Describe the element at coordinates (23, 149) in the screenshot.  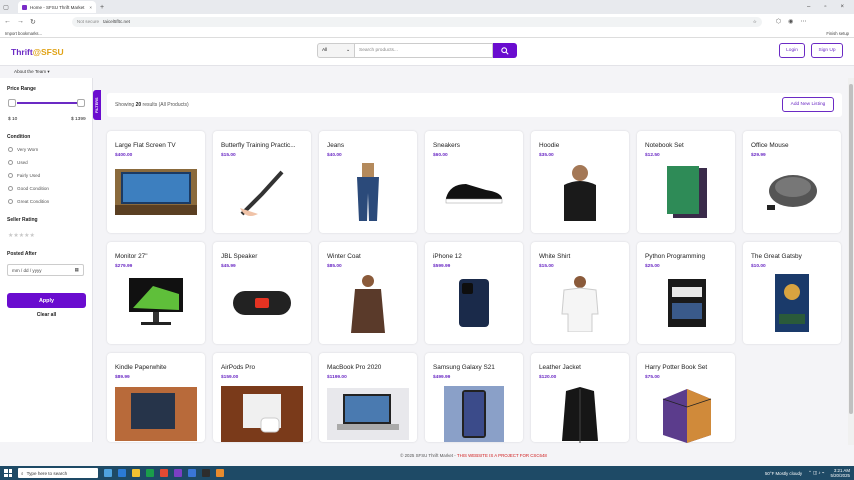
I see `condition-very-worn: Very Worn` at that location.